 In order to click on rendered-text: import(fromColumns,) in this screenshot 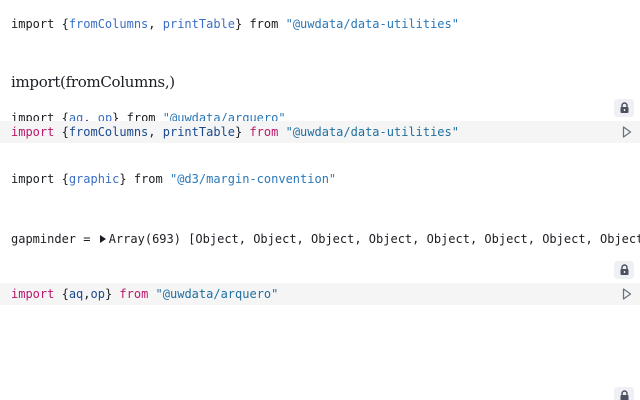, I will do `click(93, 82)`.